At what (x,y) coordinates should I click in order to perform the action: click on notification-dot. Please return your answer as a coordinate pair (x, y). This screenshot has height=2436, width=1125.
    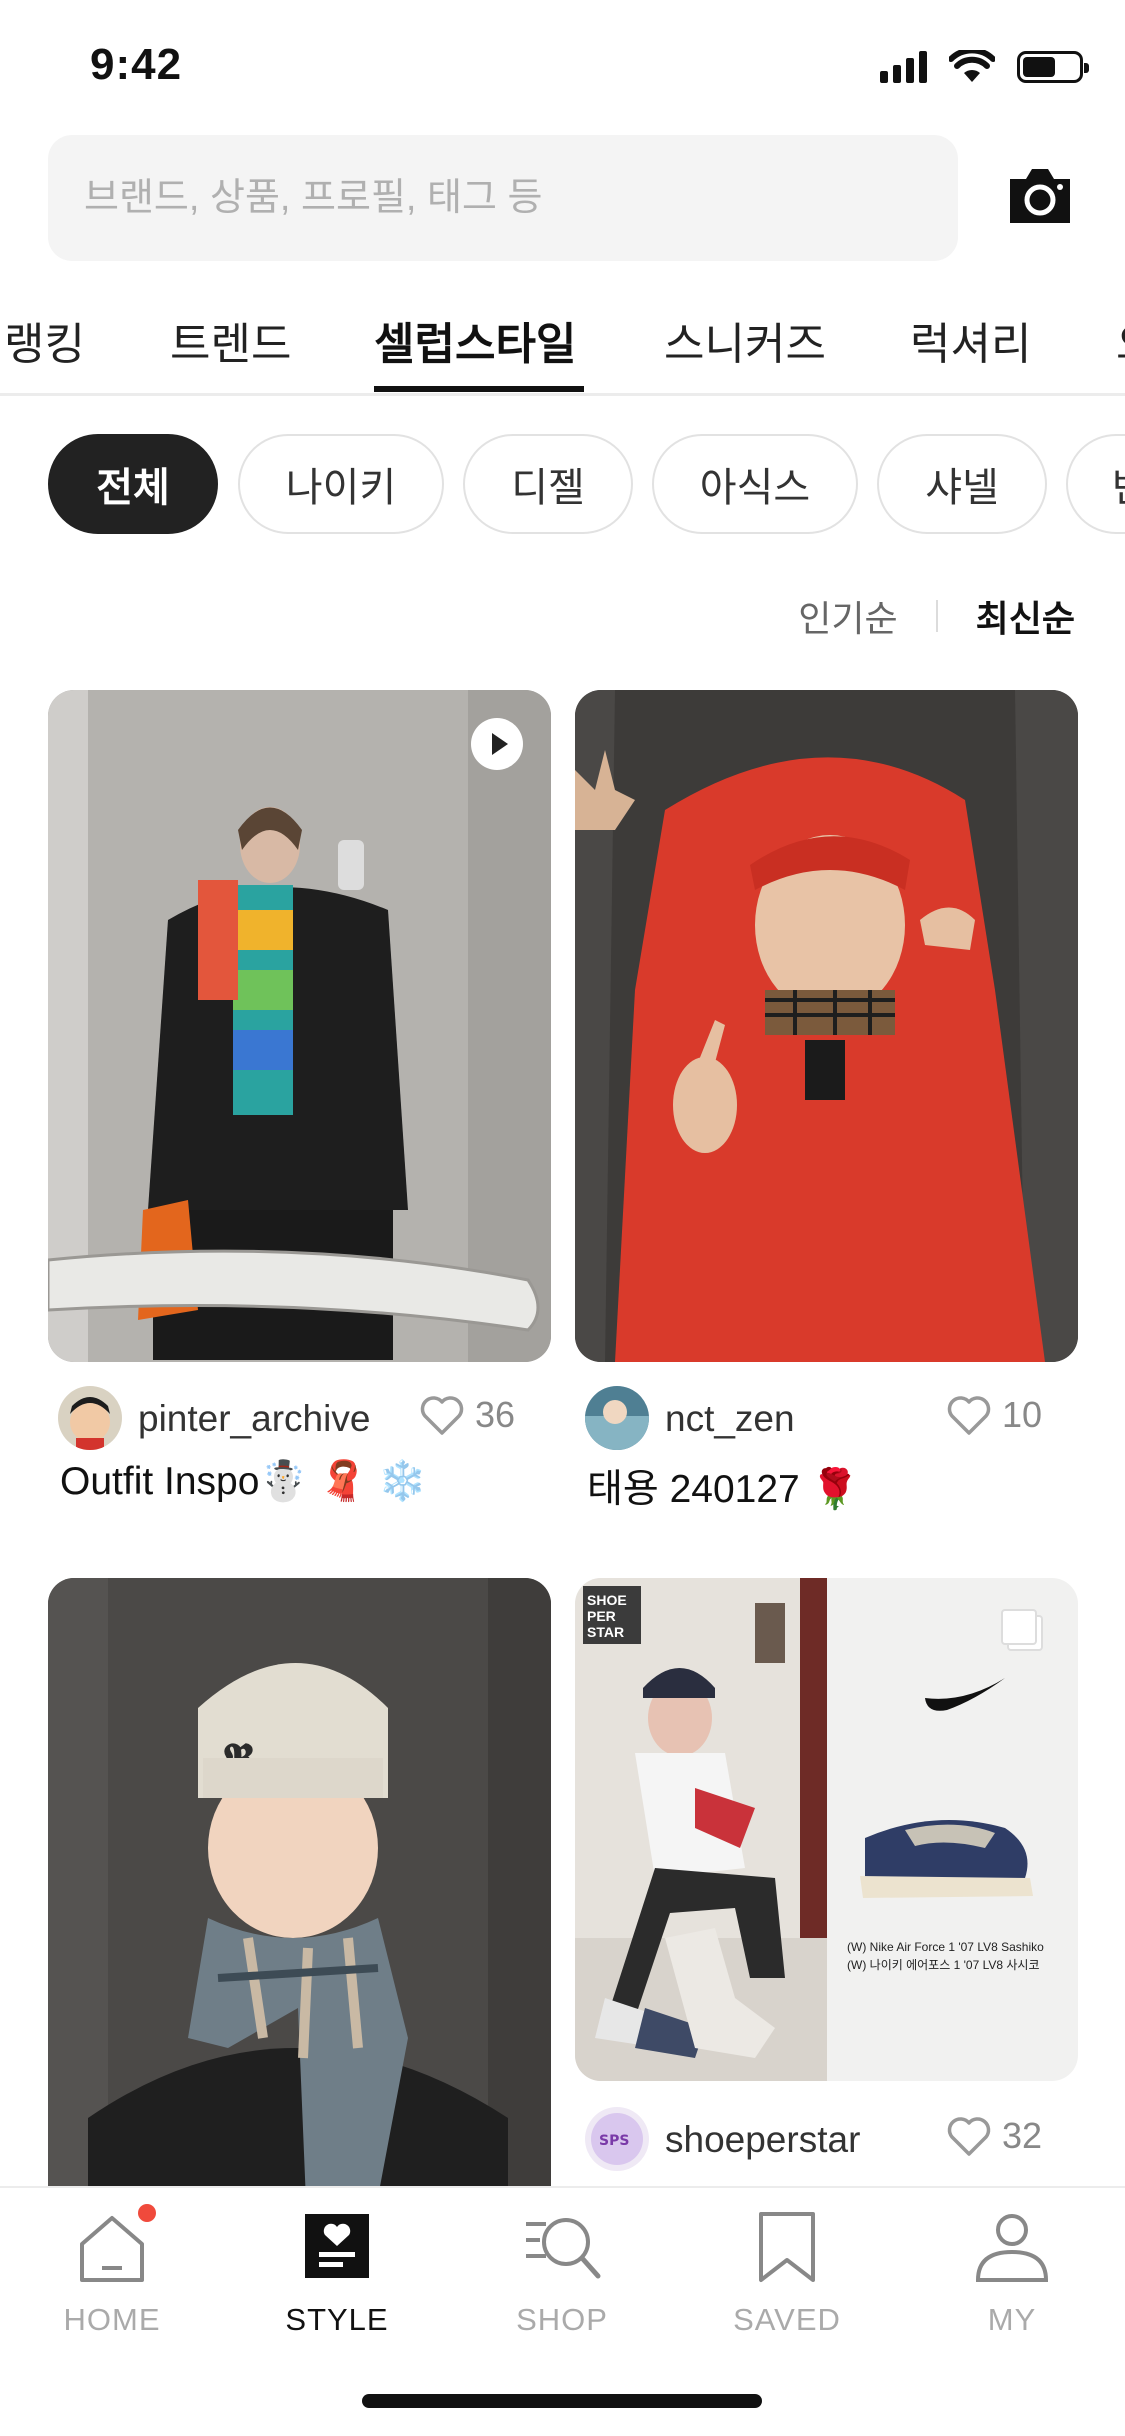
    Looking at the image, I should click on (147, 2213).